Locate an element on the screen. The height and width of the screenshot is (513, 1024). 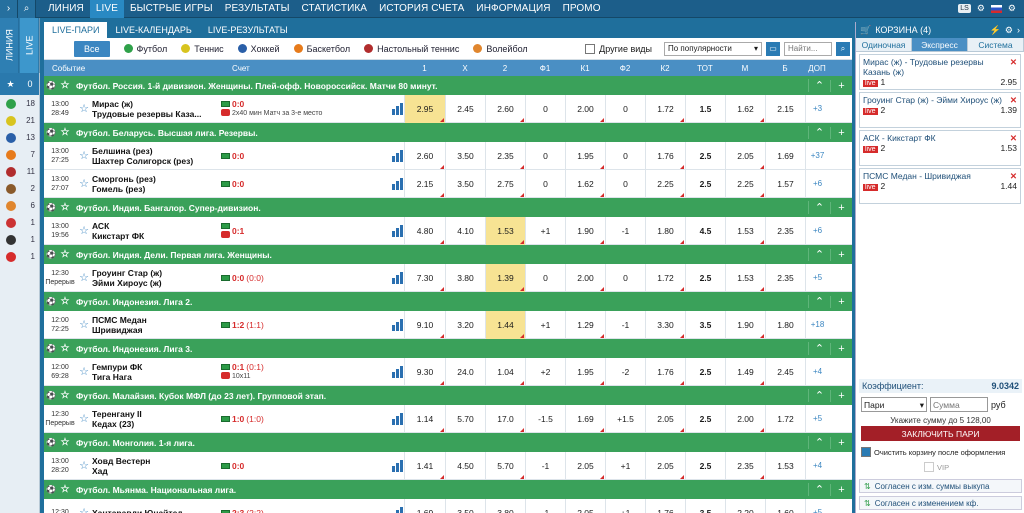
odds-cell: 1.41 is located at coordinates (424, 465).